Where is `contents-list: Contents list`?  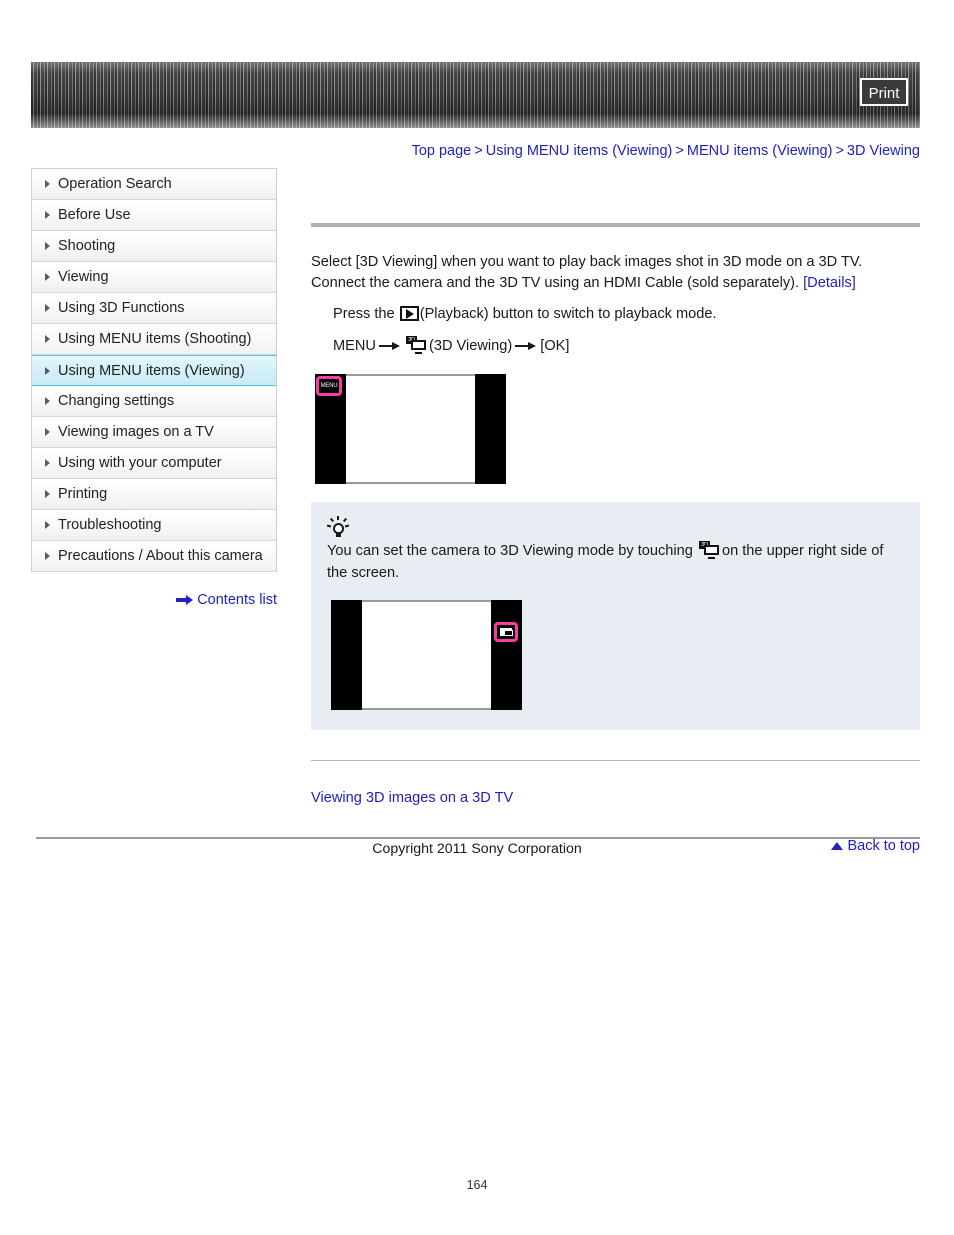
contents-list: Contents list is located at coordinates (154, 600).